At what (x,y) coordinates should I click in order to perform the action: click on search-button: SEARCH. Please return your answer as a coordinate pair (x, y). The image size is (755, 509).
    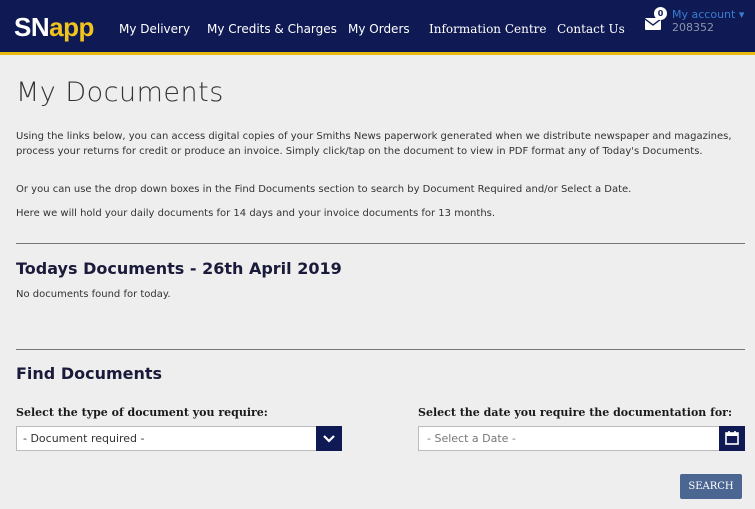
    Looking at the image, I should click on (711, 486).